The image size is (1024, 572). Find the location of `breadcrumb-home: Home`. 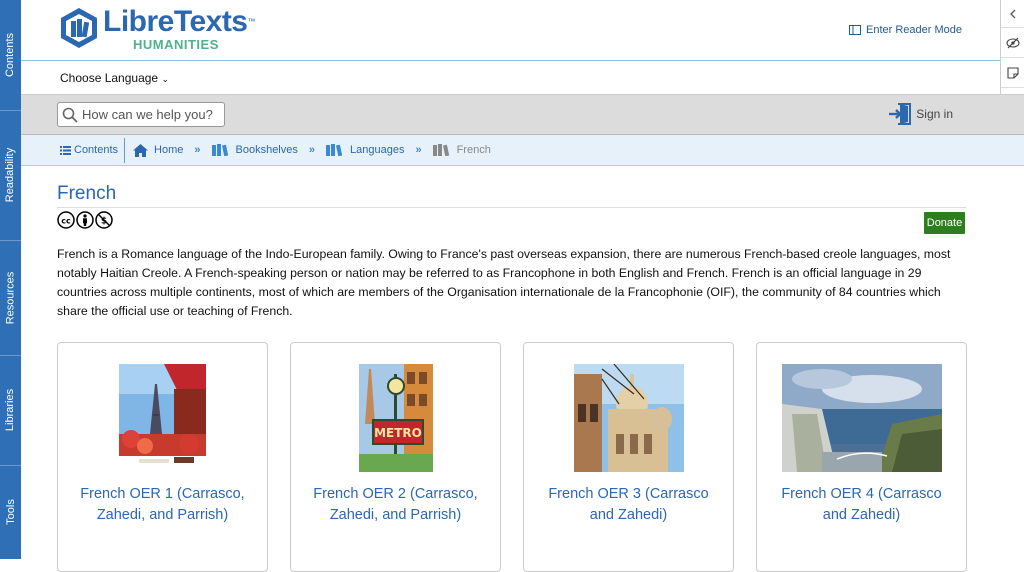

breadcrumb-home: Home is located at coordinates (158, 150).